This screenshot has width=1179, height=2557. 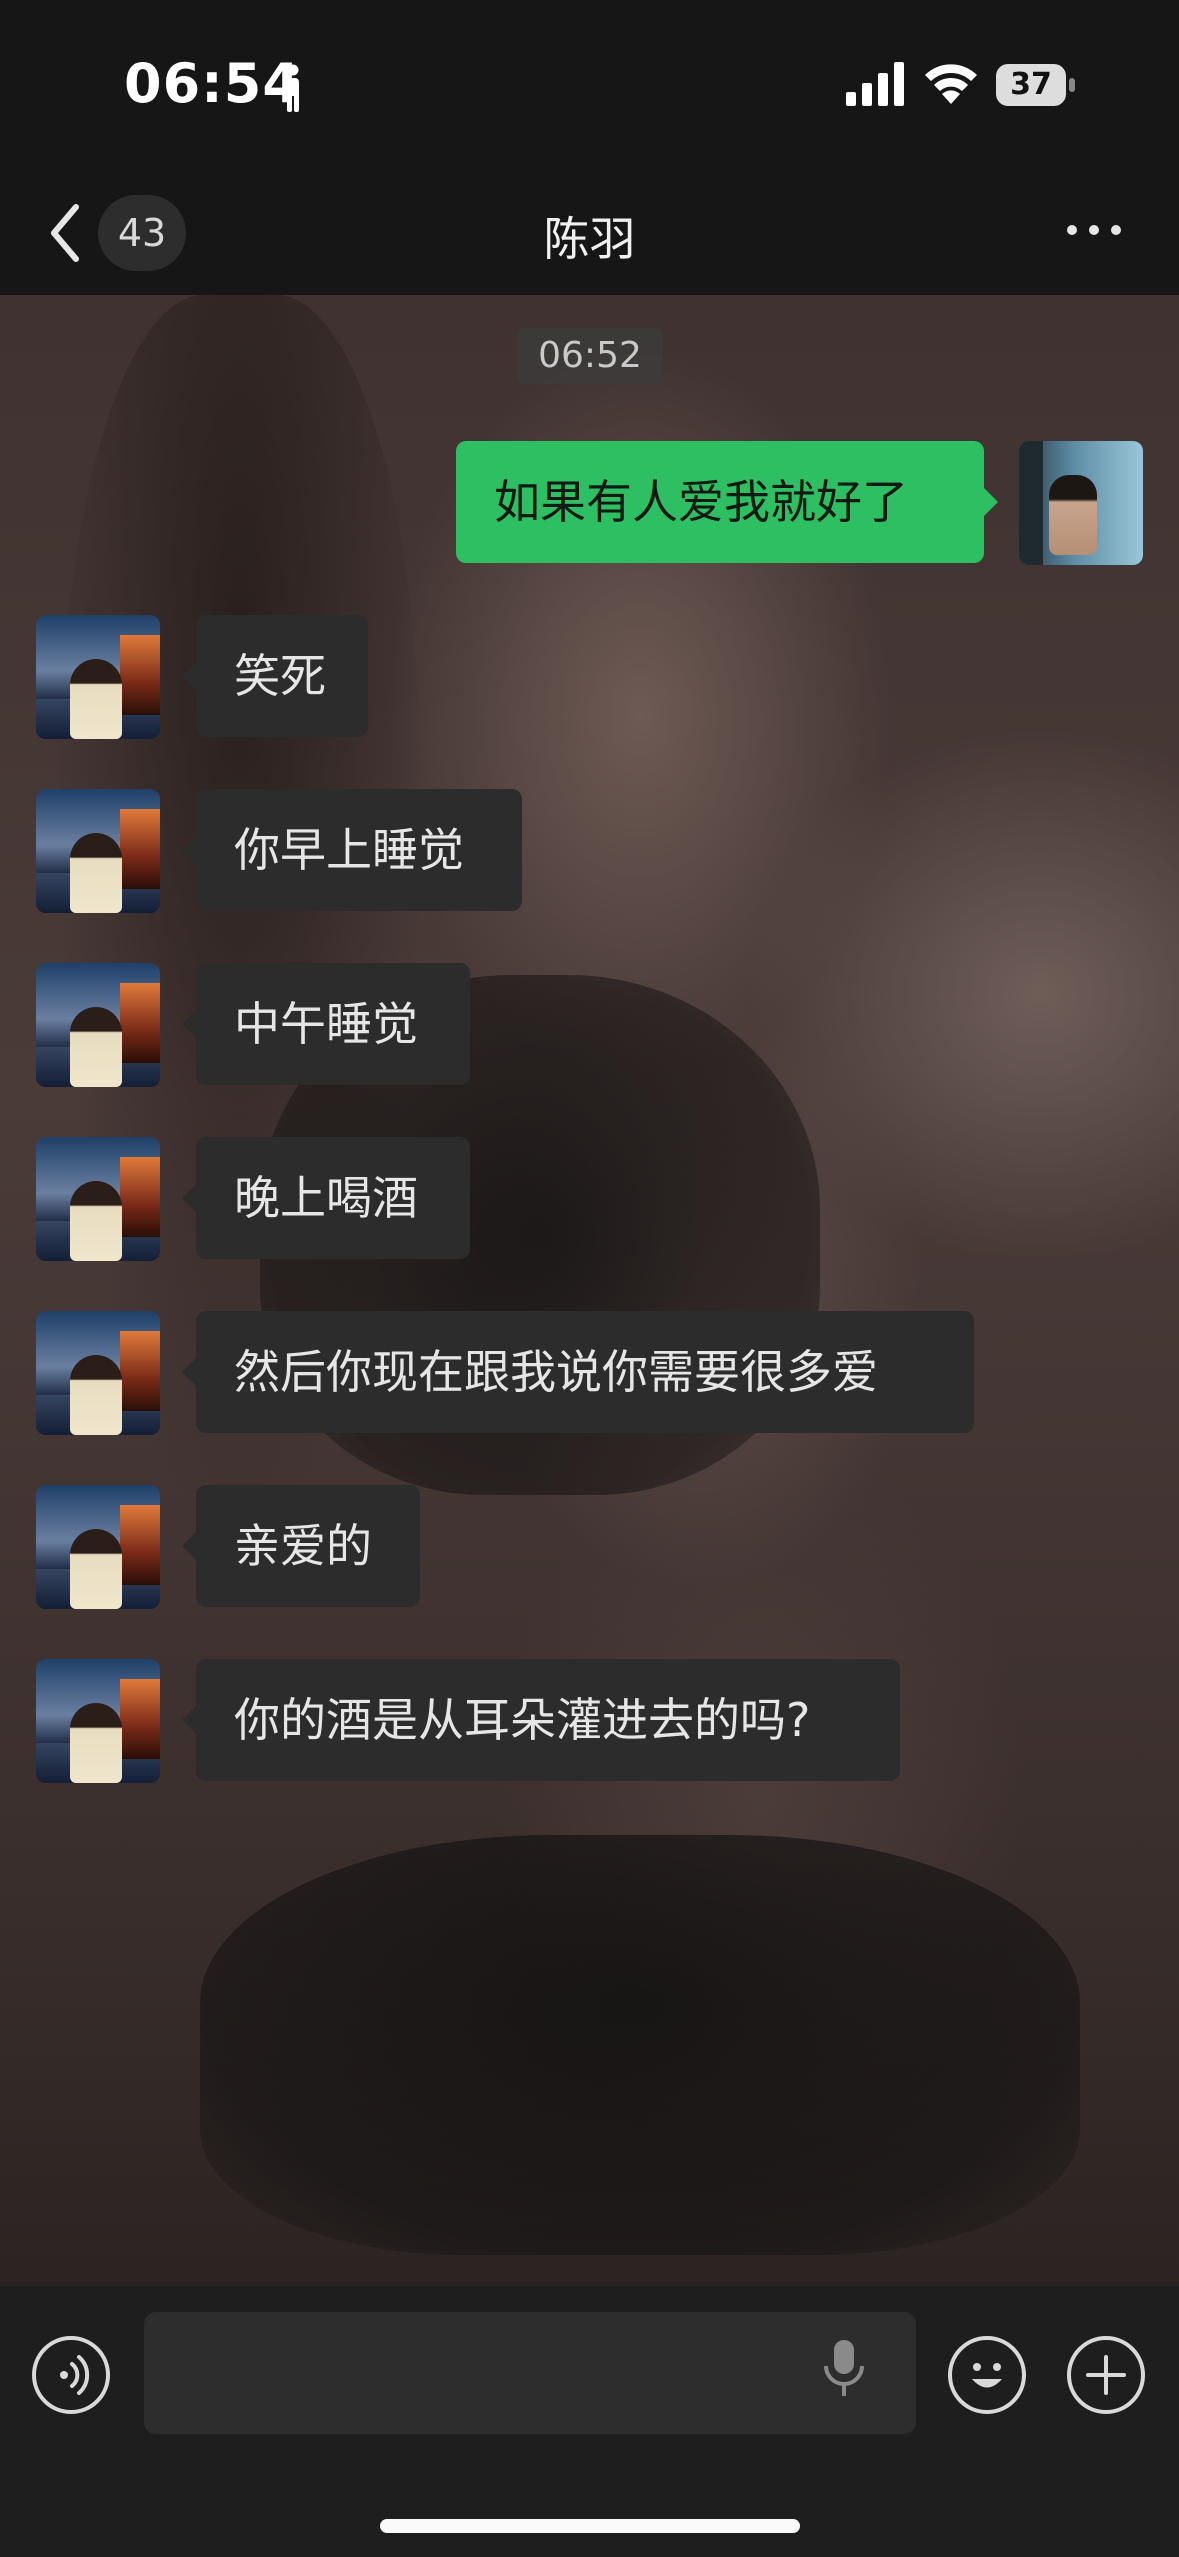 I want to click on emoji-button, so click(x=987, y=2375).